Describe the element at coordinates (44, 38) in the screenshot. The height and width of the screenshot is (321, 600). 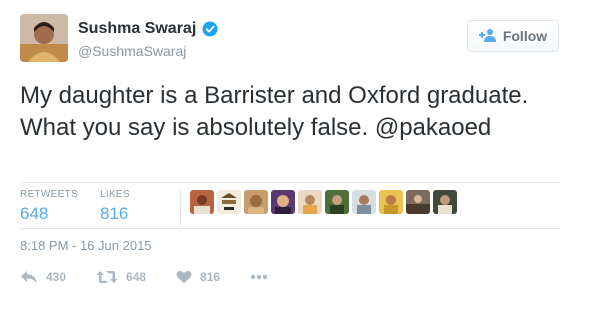
I see `profile-avatar` at that location.